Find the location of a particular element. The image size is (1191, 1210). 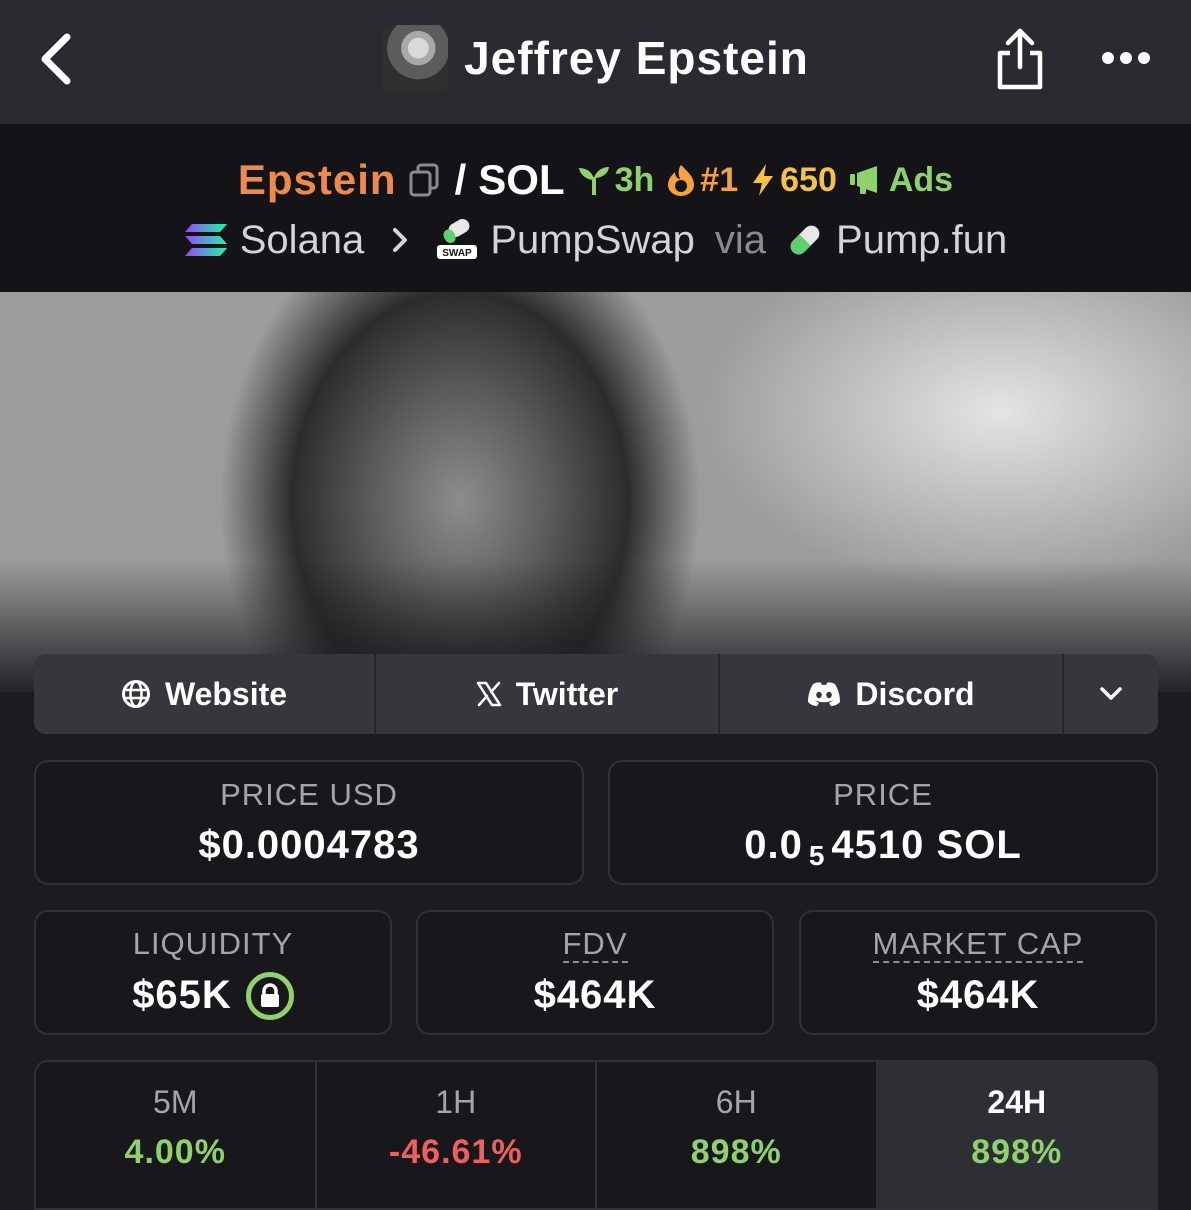

twitter-label: Twitter is located at coordinates (567, 693).